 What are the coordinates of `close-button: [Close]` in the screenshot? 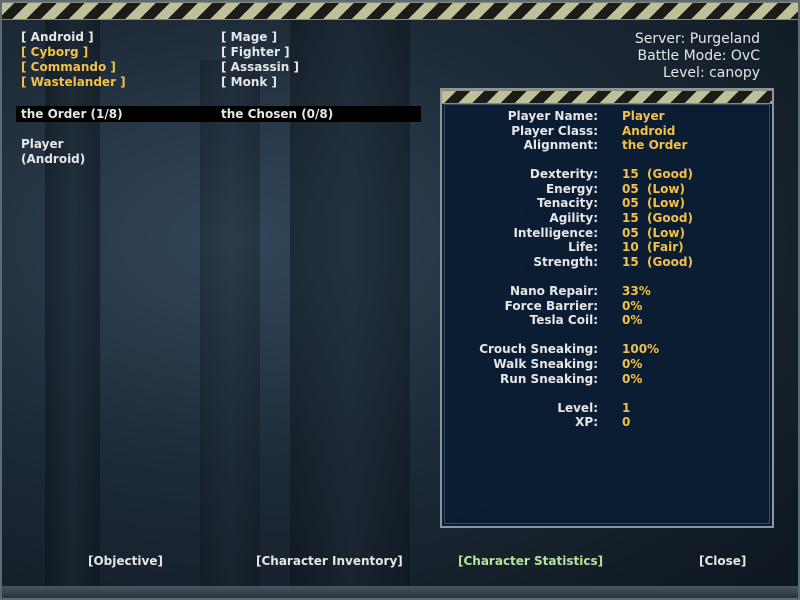 It's located at (722, 561).